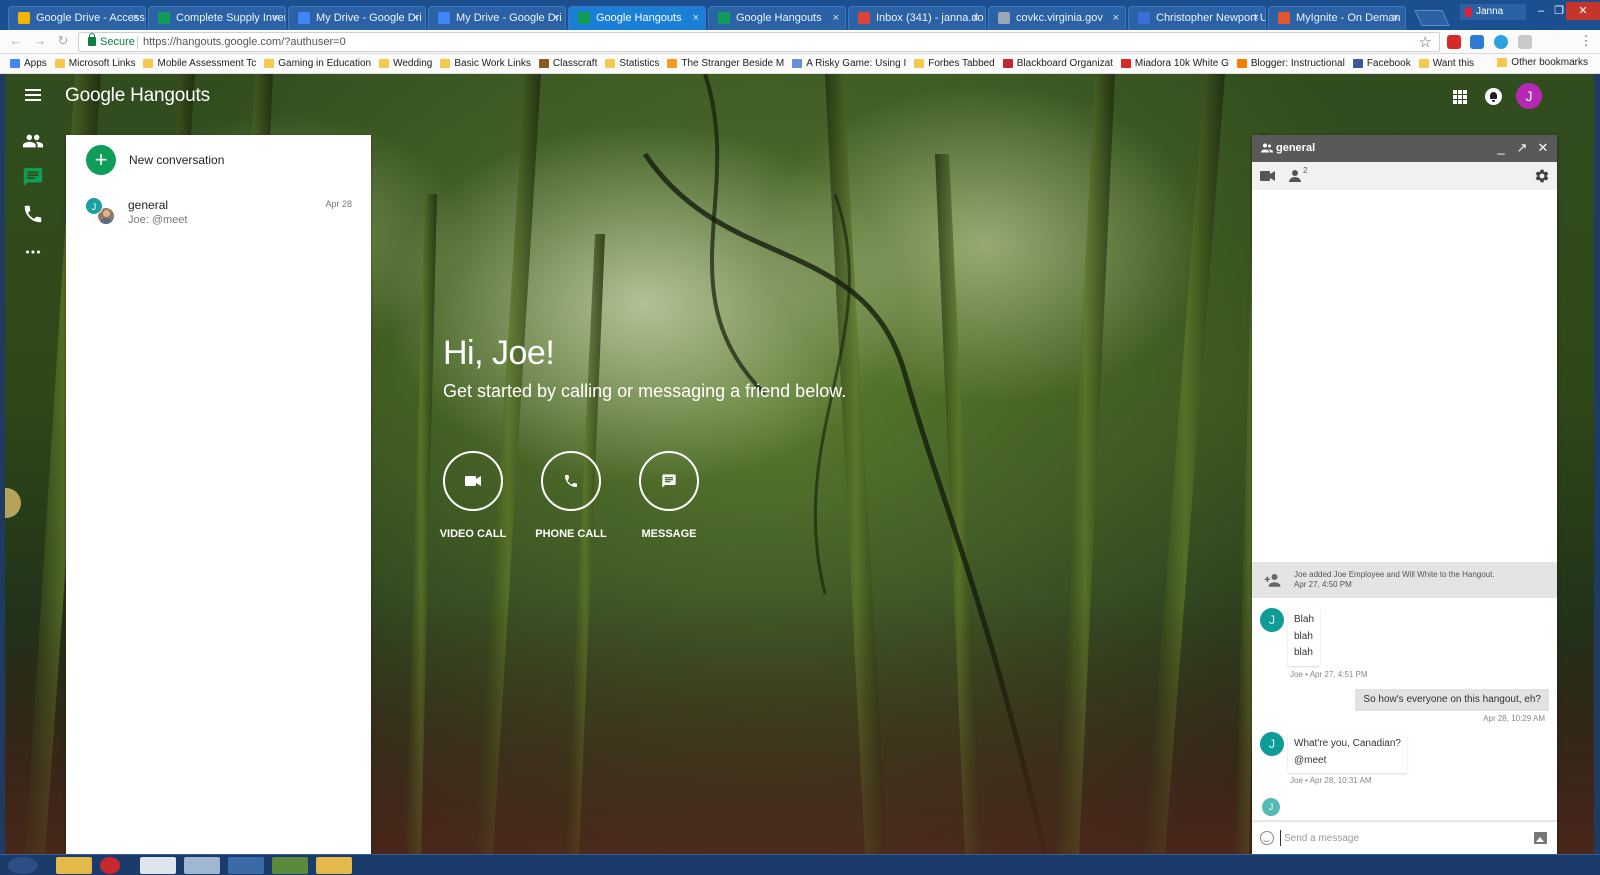  I want to click on conversation-item: J general Joe: @meet Apr 28, so click(218, 212).